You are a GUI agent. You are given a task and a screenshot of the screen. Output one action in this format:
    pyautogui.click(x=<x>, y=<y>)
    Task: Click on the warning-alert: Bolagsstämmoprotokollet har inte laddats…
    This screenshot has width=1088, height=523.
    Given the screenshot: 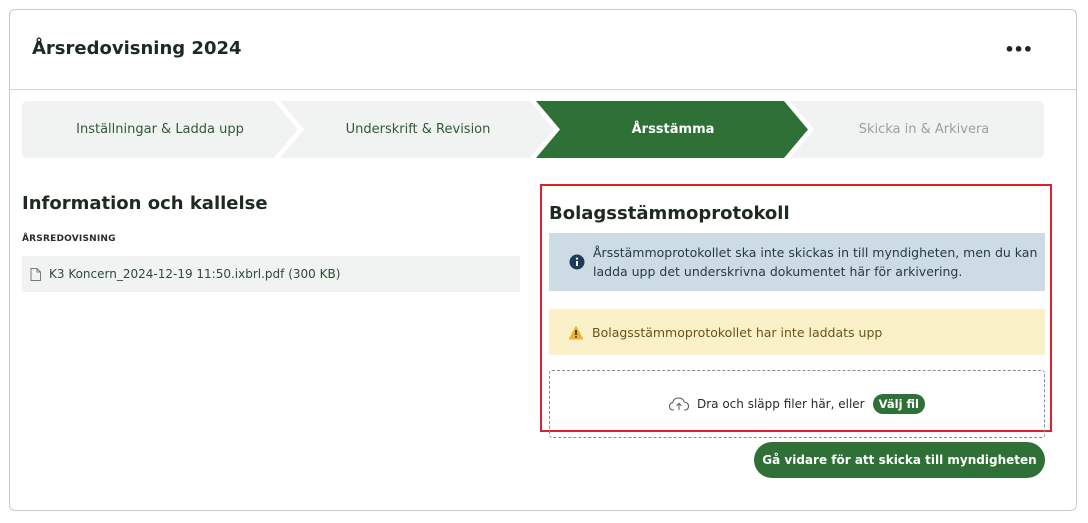 What is the action you would take?
    pyautogui.click(x=797, y=332)
    